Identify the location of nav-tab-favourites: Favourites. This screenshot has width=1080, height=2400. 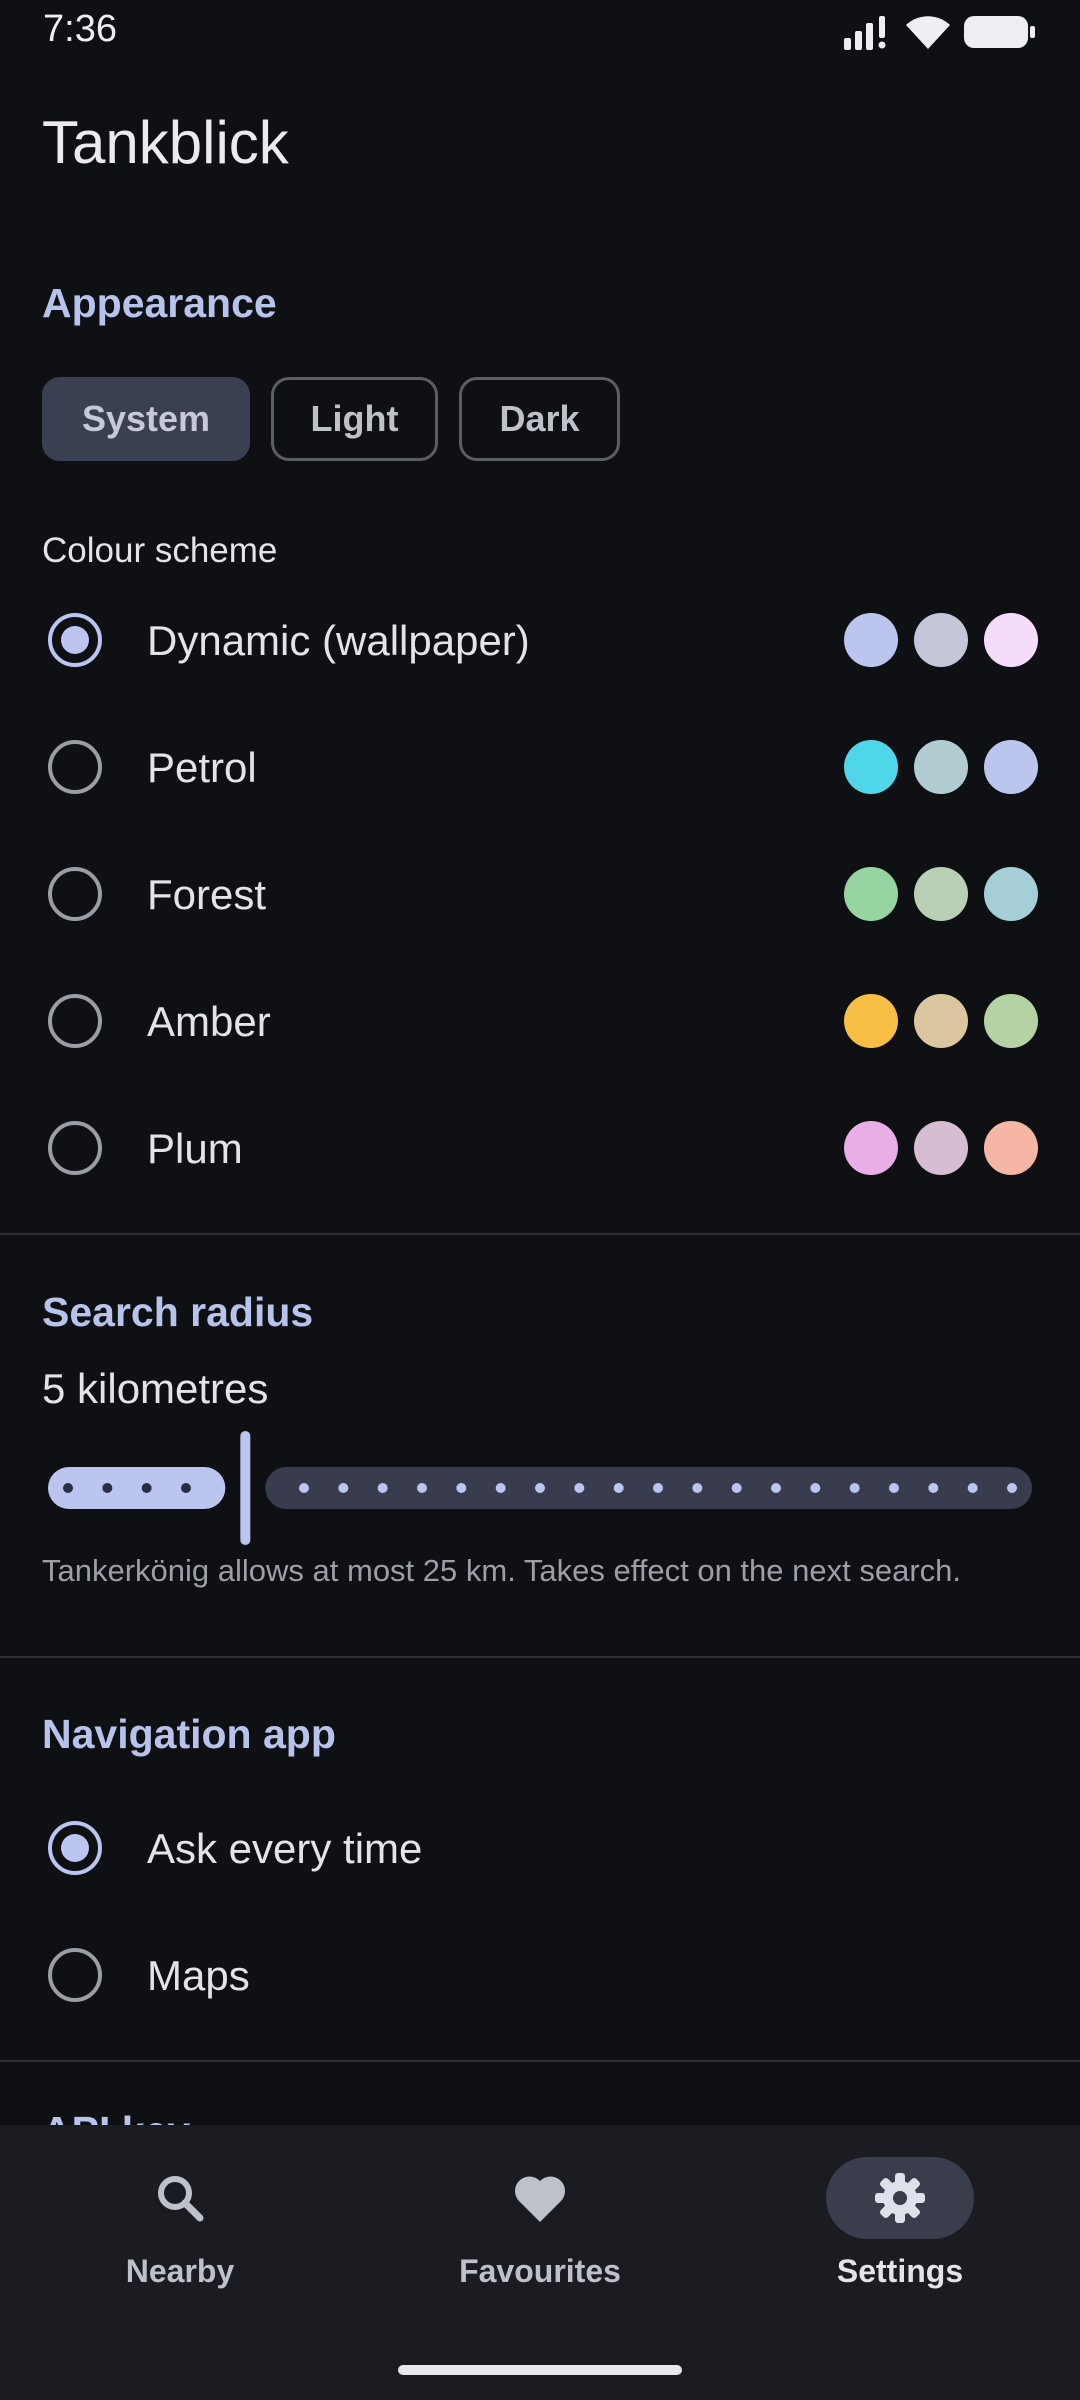
(540, 2230).